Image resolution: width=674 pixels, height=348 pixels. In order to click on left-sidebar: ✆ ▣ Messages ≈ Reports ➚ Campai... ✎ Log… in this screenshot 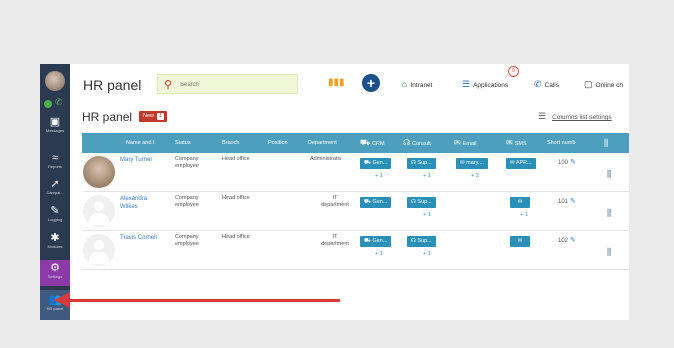, I will do `click(55, 192)`.